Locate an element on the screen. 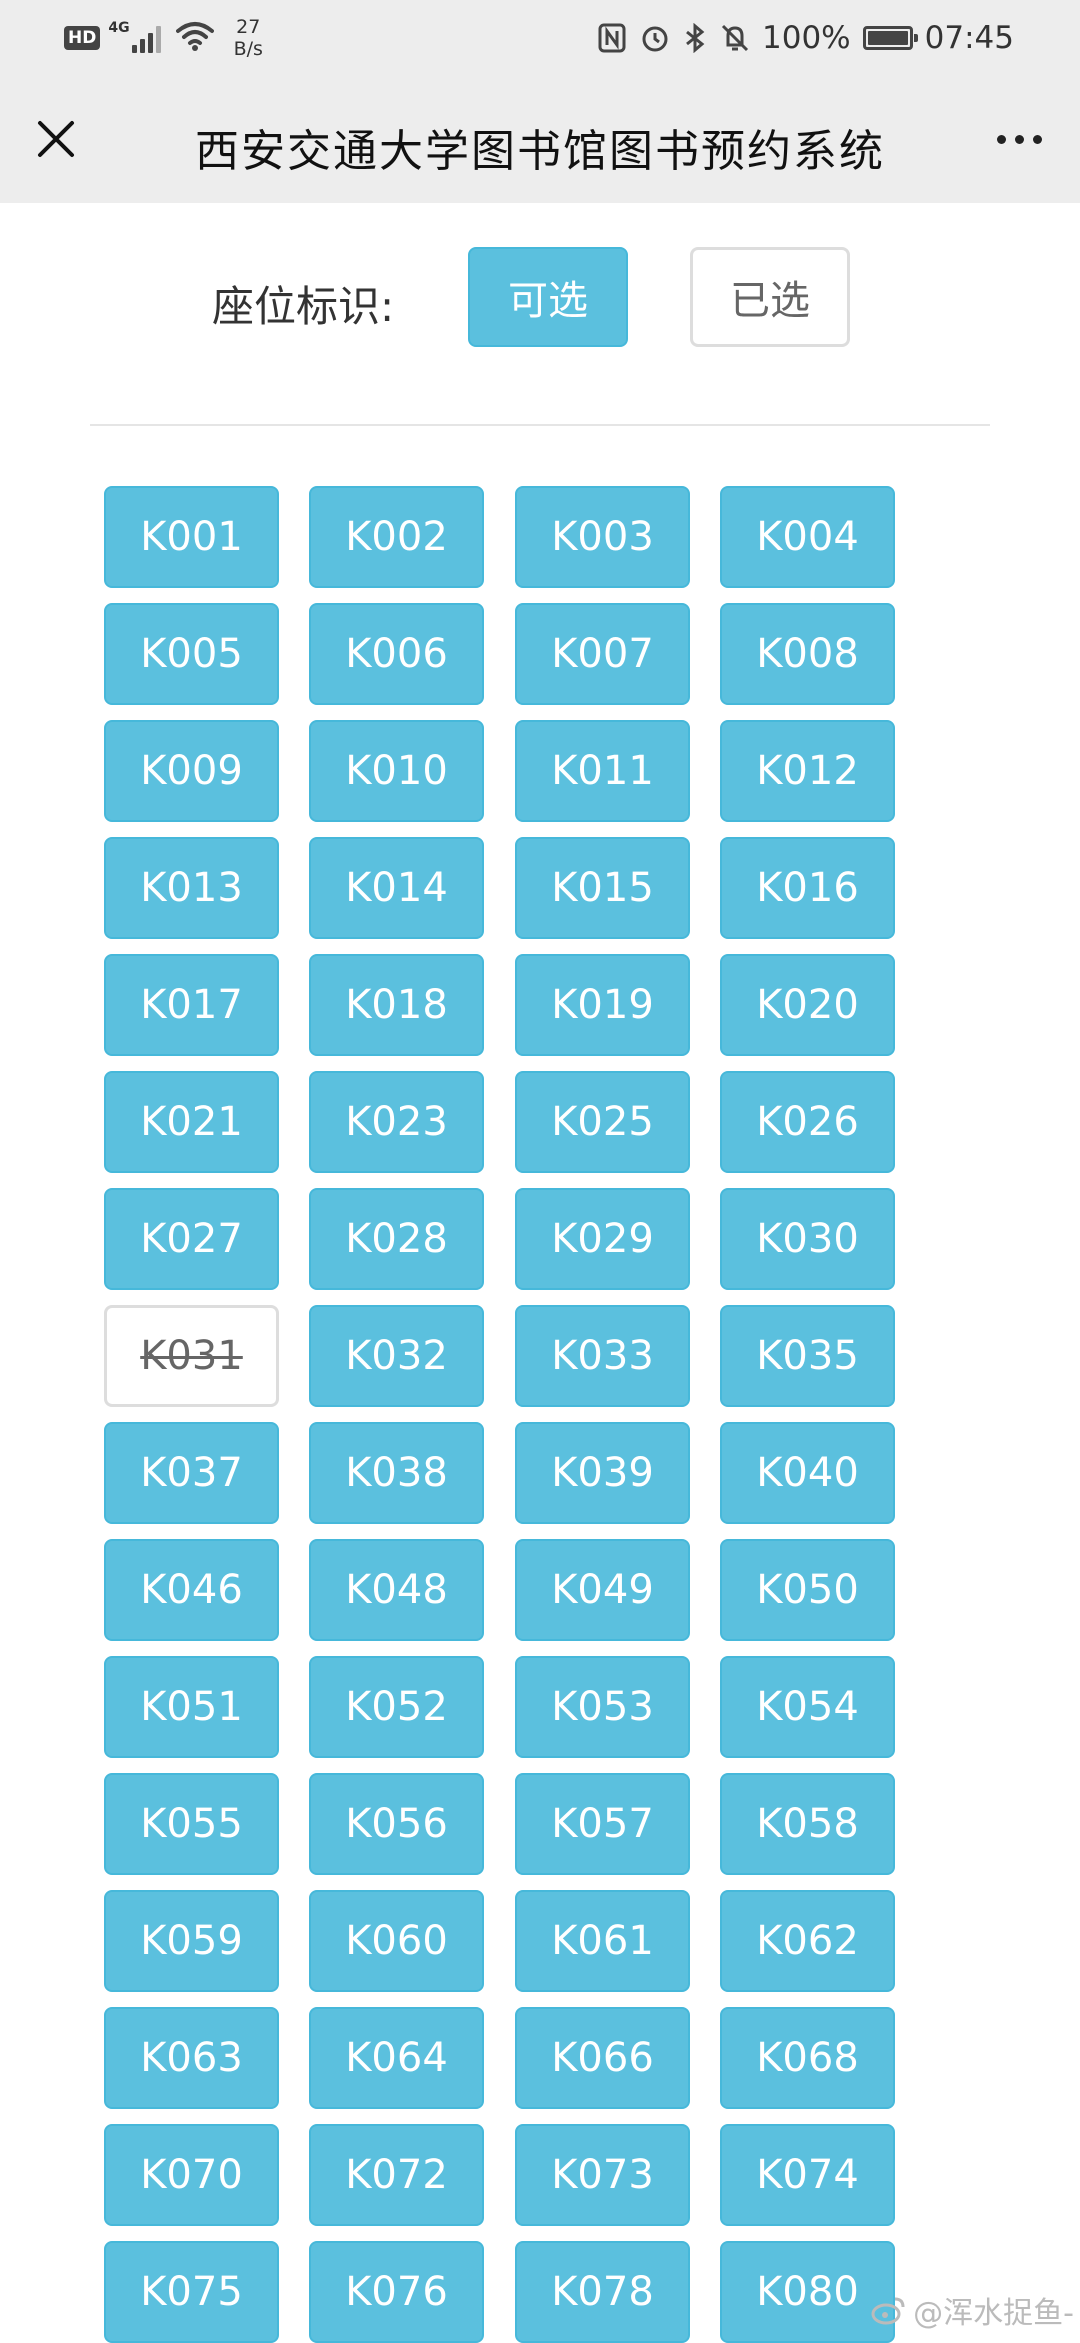 The height and width of the screenshot is (2343, 1080). seat-button: K006 is located at coordinates (396, 654).